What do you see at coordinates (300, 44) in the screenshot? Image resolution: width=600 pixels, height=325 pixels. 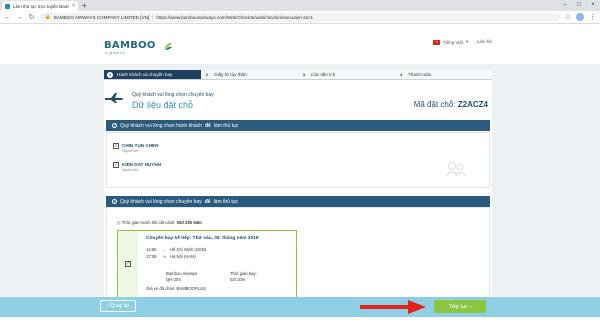 I see `site-header: BAMBOO AIRWAYS Tiếng Việt ▾ Liên hệ` at bounding box center [300, 44].